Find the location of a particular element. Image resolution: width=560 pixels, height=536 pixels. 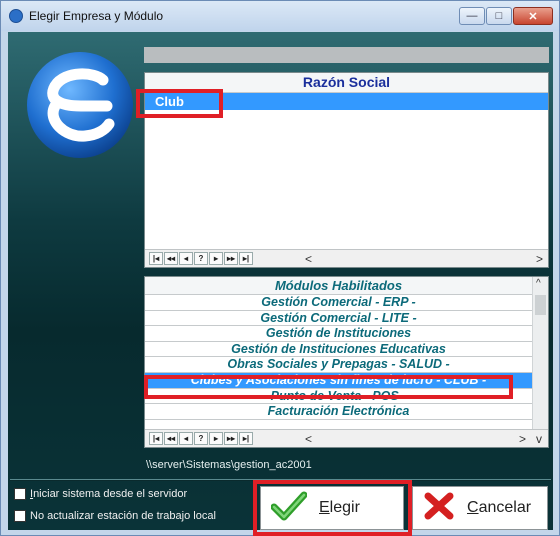

start-from-server-checkbox is located at coordinates (20, 494).